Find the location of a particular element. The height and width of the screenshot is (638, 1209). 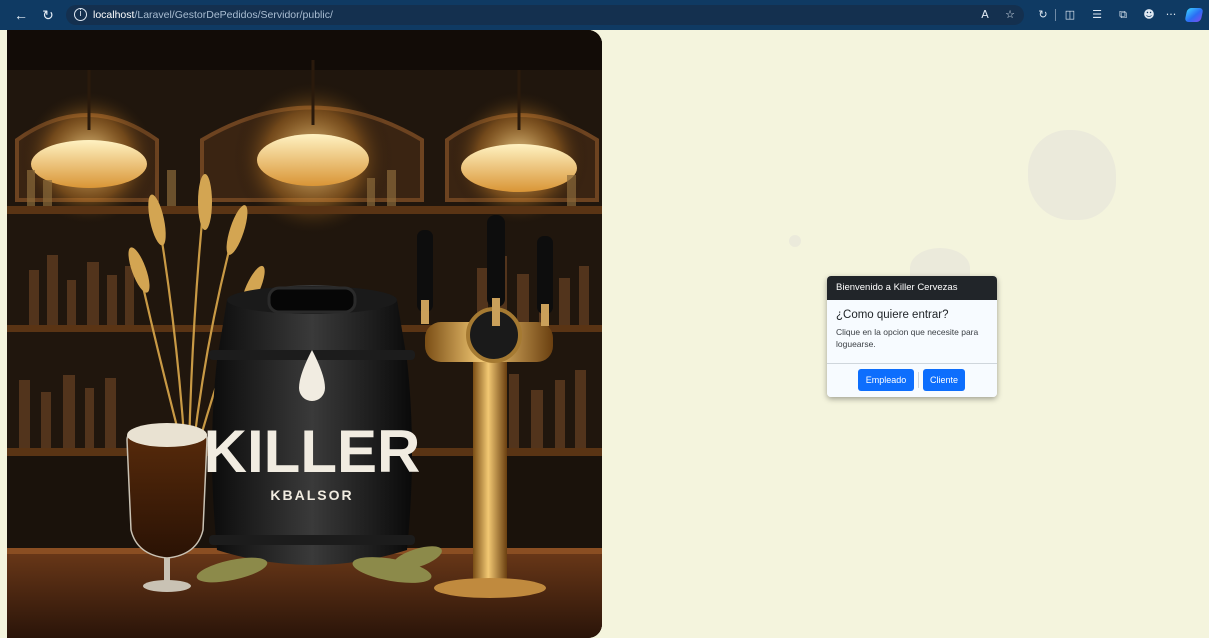

toolbar-divider is located at coordinates (1055, 15).